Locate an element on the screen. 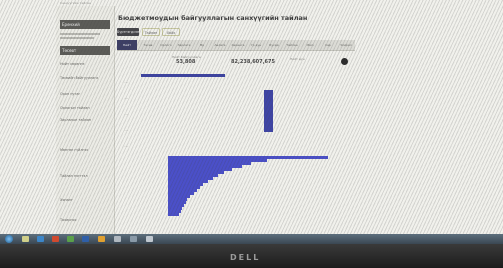 The width and height of the screenshot is (503, 268). tab-1: Төсөв is located at coordinates (148, 45).